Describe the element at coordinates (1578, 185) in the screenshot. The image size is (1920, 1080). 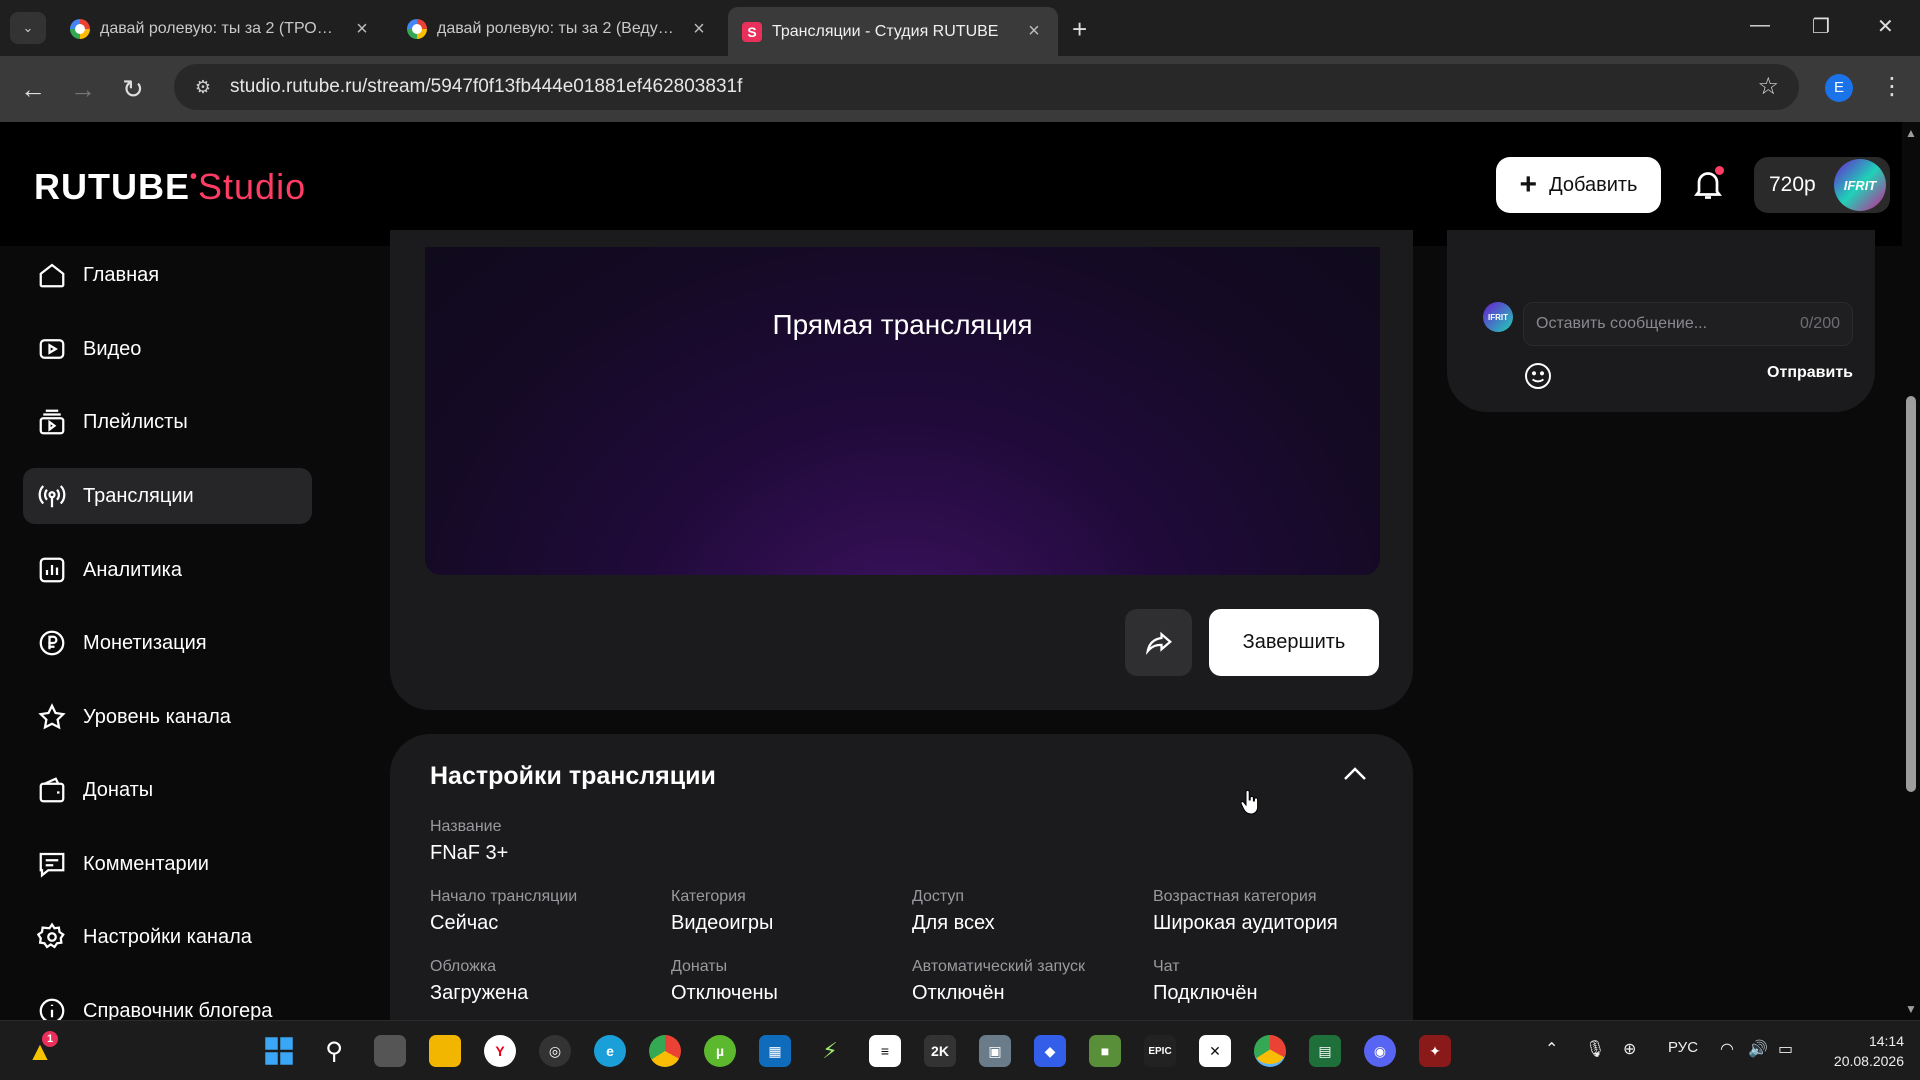
I see `add-button: + Добавить` at that location.